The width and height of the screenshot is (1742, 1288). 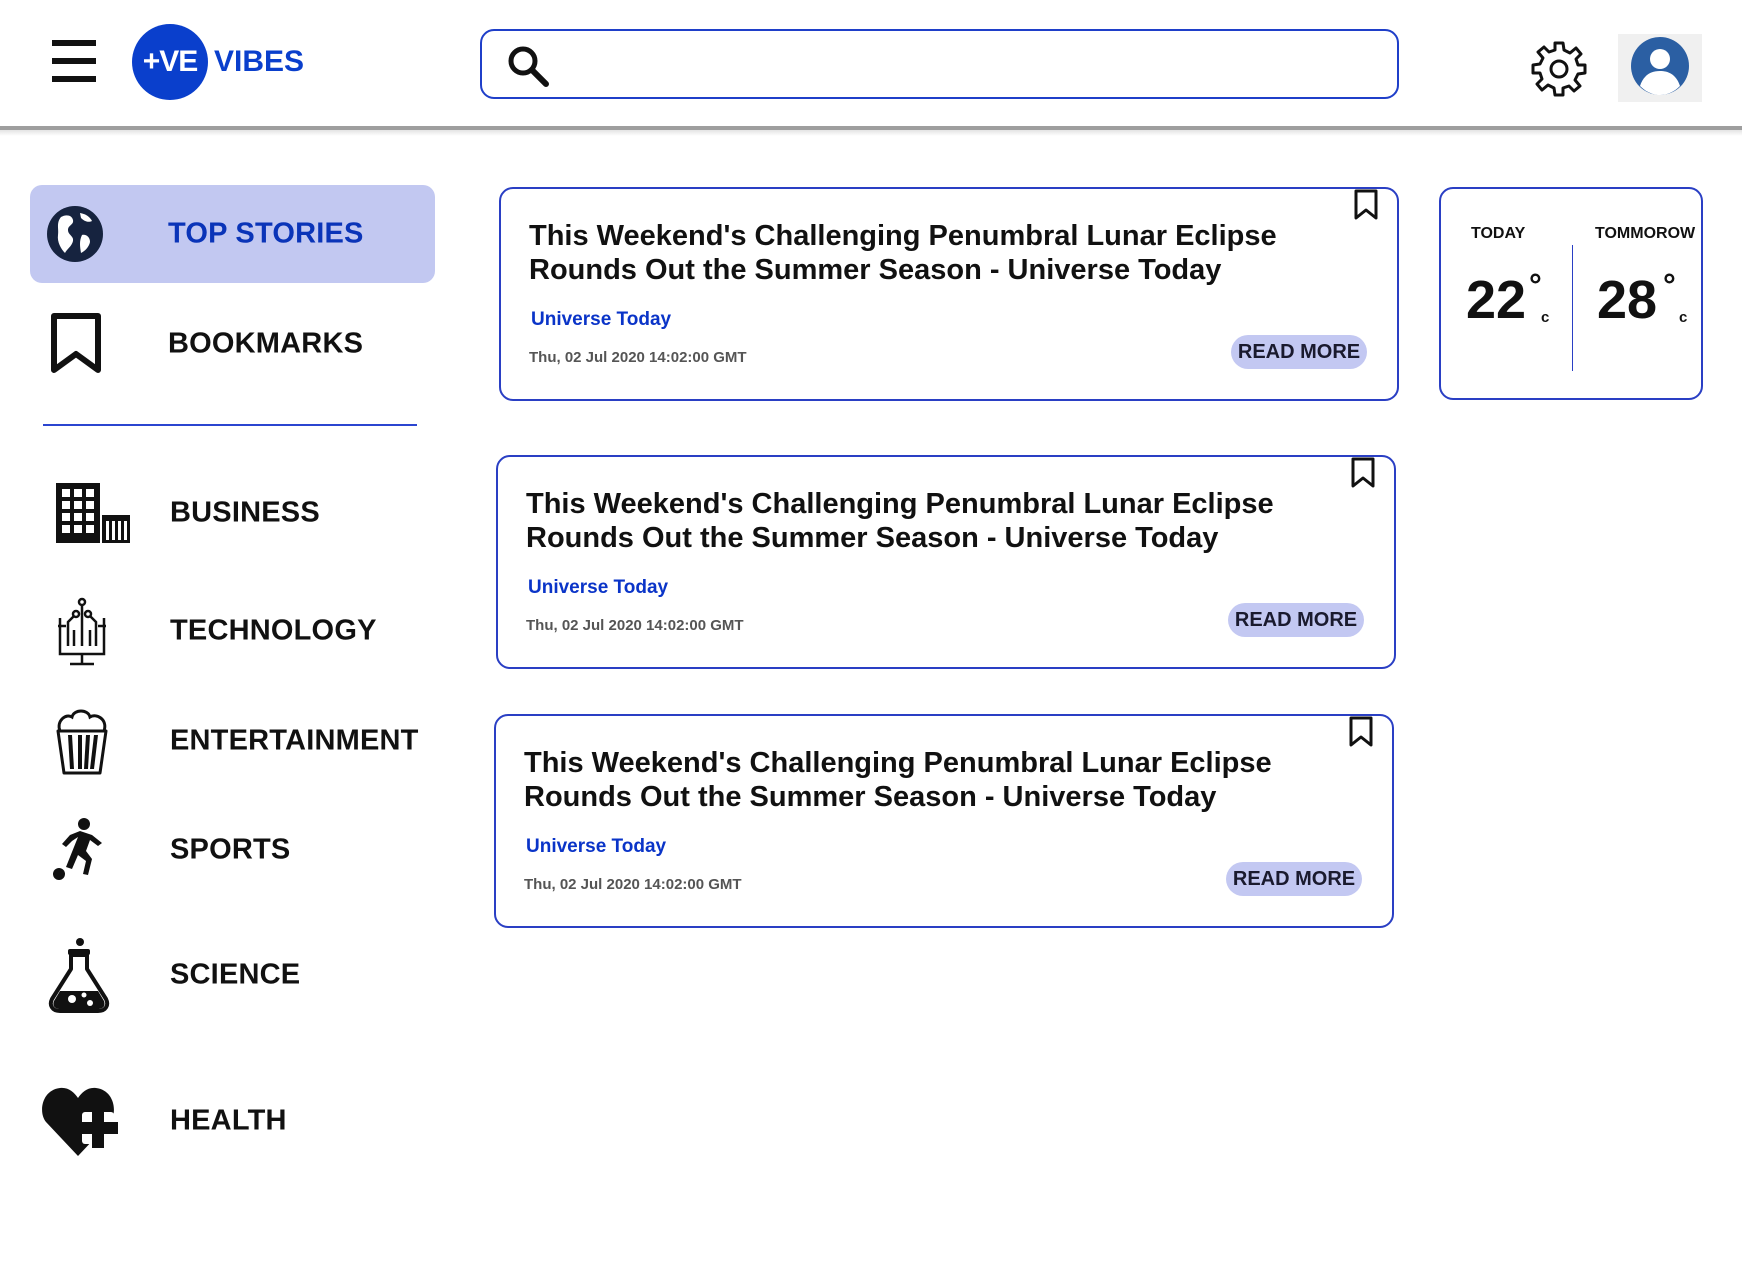 I want to click on soccer-player-icon, so click(x=77, y=849).